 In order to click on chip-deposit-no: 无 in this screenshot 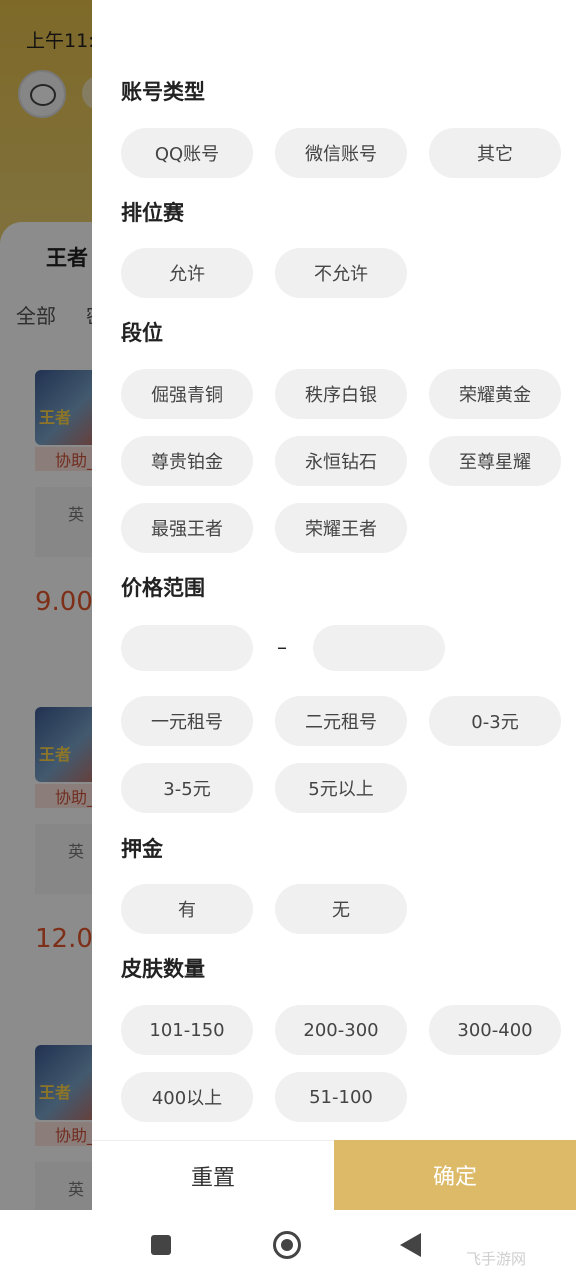, I will do `click(341, 909)`.